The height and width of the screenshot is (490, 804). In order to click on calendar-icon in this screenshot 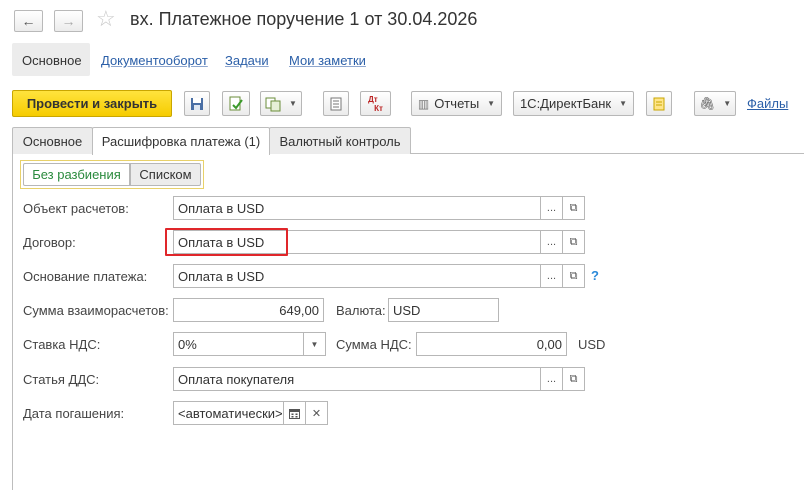, I will do `click(294, 413)`.